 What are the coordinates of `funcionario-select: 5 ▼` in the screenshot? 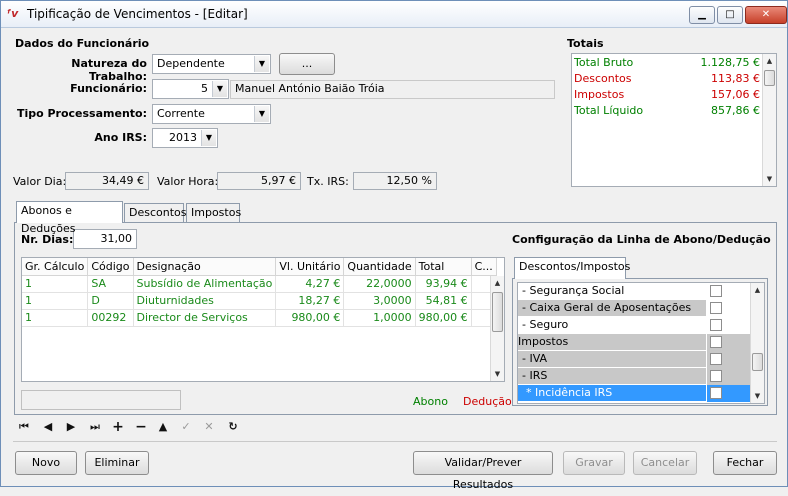 It's located at (190, 89).